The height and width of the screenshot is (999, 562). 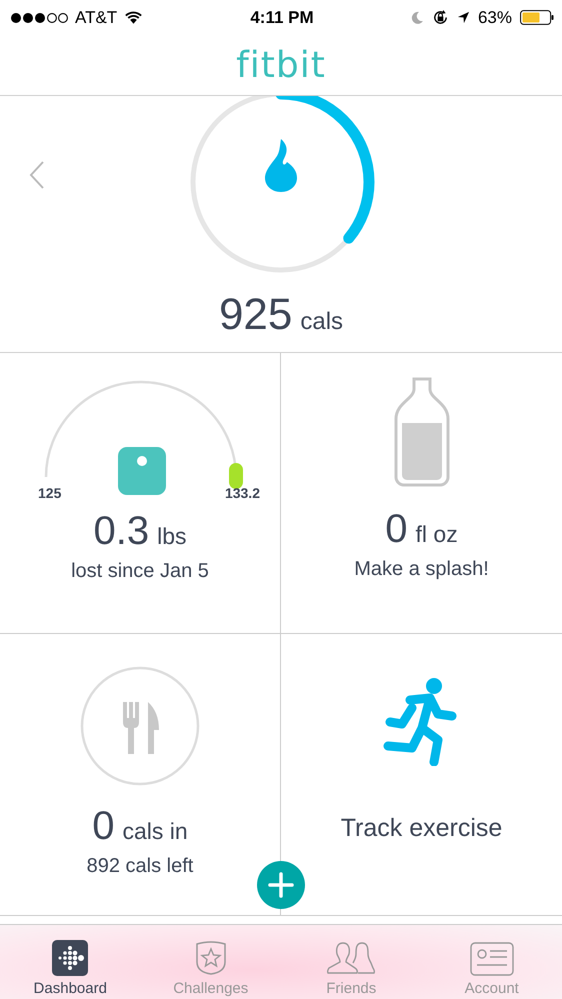 What do you see at coordinates (351, 958) in the screenshot?
I see `people-icon` at bounding box center [351, 958].